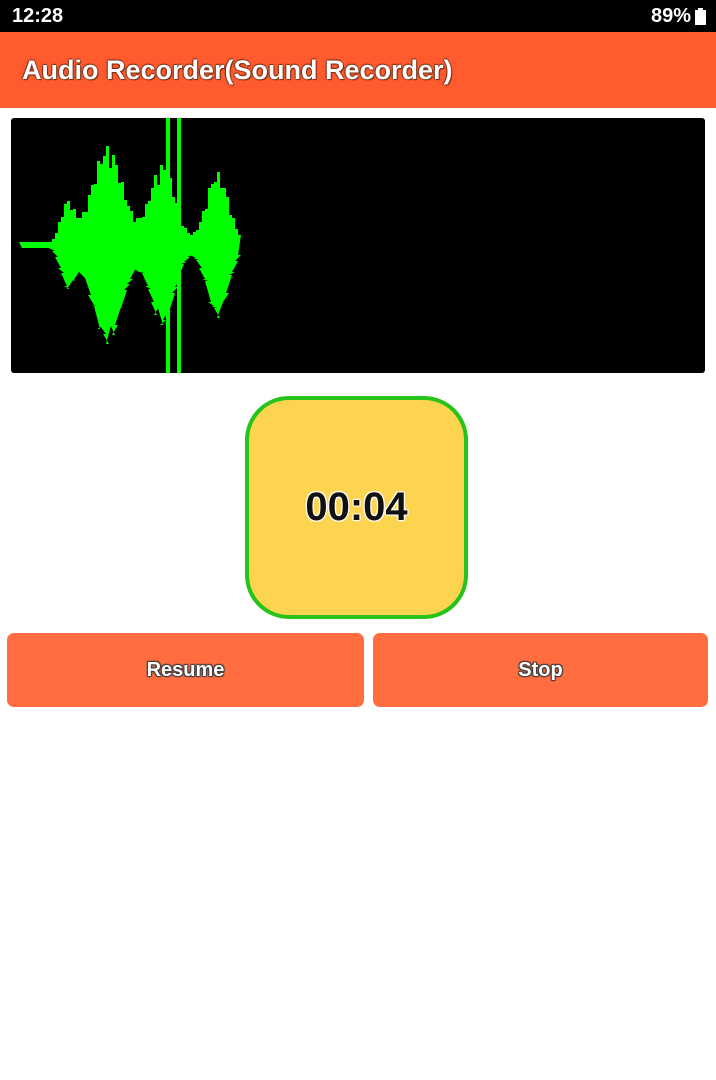 The width and height of the screenshot is (716, 1080). I want to click on battery-icon, so click(700, 16).